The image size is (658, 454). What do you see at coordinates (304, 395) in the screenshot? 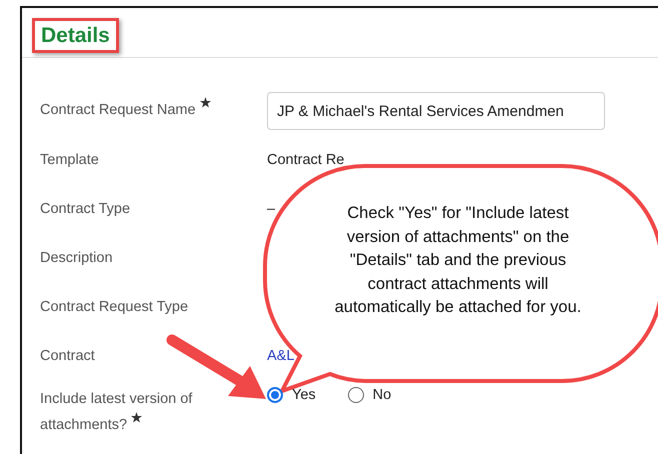
I see `option-label: Yes` at bounding box center [304, 395].